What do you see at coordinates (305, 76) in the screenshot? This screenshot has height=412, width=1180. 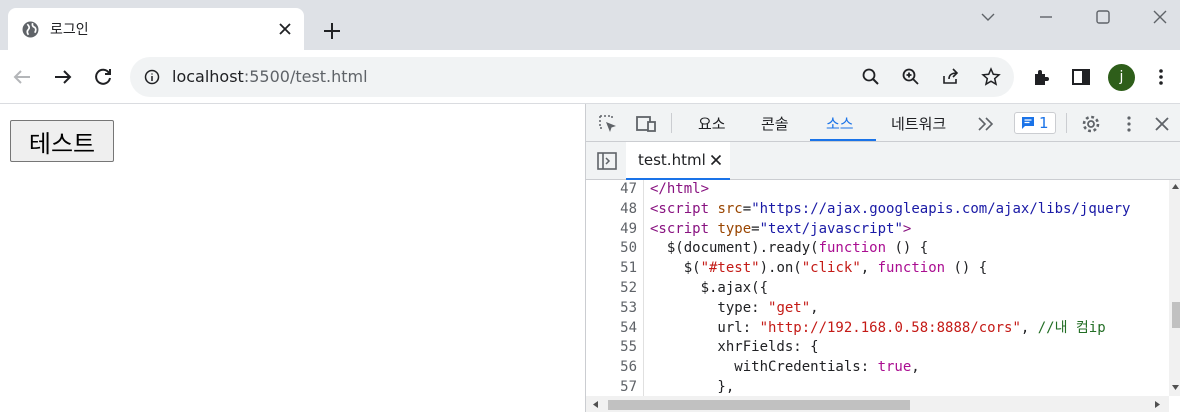 I see `url-path: :5500/test.html` at bounding box center [305, 76].